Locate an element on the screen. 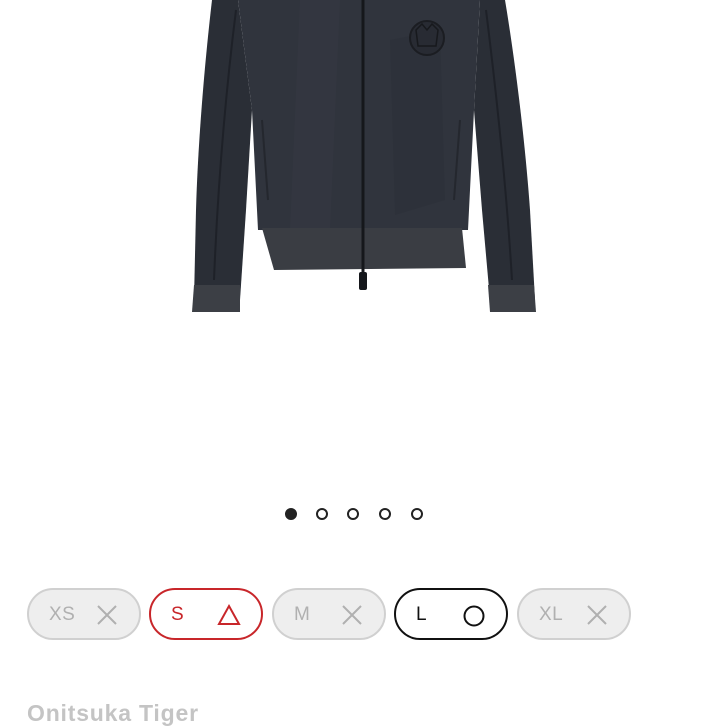  size-option-m: M is located at coordinates (329, 614).